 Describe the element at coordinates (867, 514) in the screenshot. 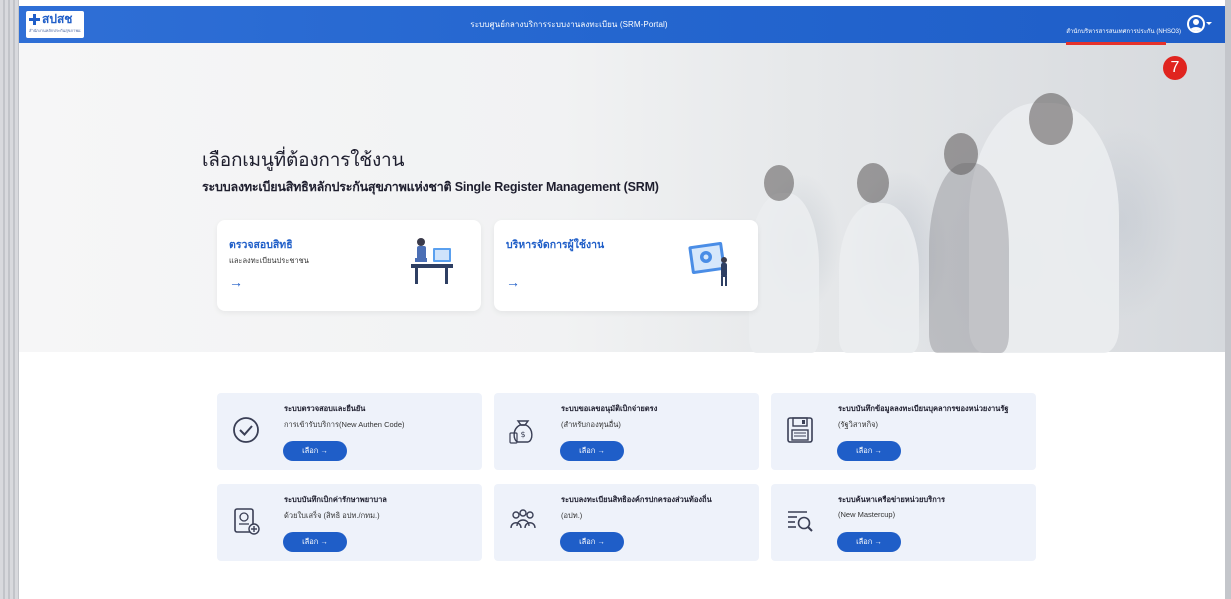

I see `service-subtitle: (New Mastercup)` at that location.